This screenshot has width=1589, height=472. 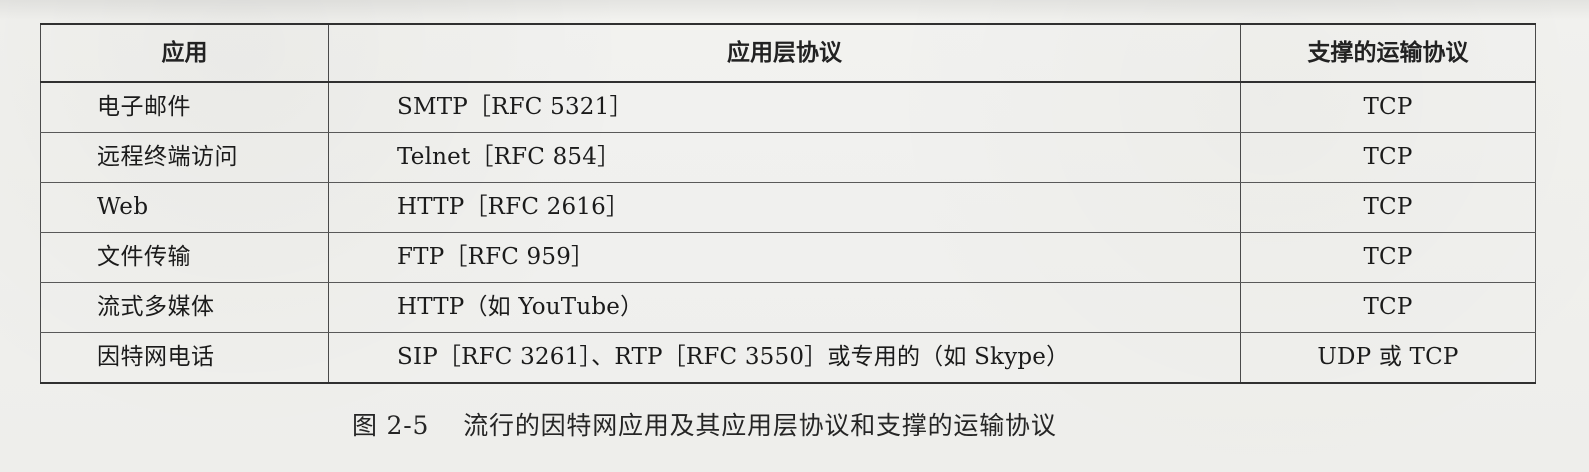 I want to click on table-row: 文件传输 FTP［RFC 959］ TCP, so click(x=788, y=257).